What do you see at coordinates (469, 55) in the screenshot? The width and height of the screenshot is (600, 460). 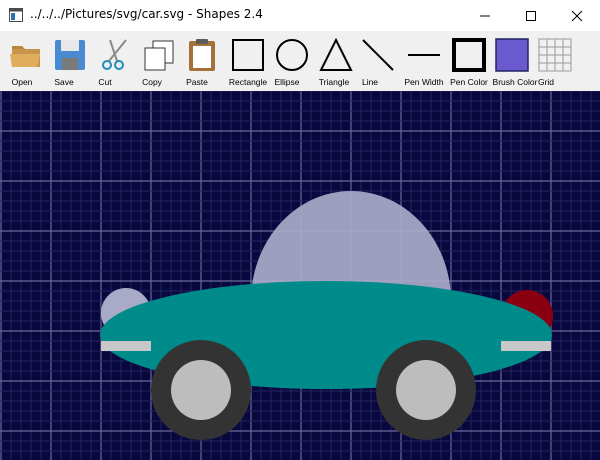 I see `pen-color-icon` at bounding box center [469, 55].